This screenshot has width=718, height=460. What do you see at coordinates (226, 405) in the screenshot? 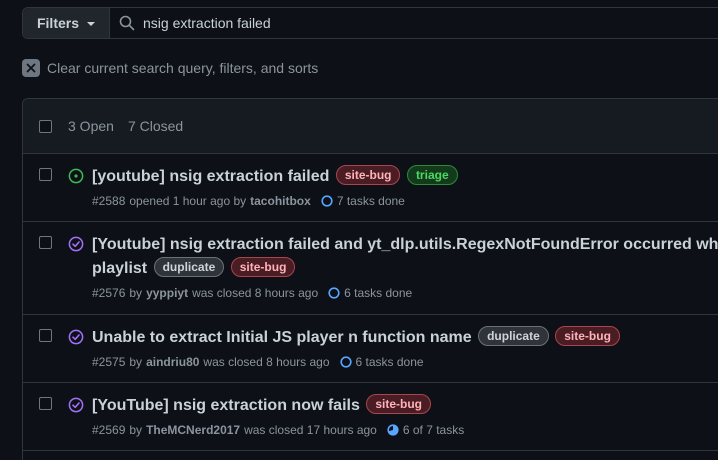
I see `issue-title-link: [YouTube] nsig extraction now fails` at bounding box center [226, 405].